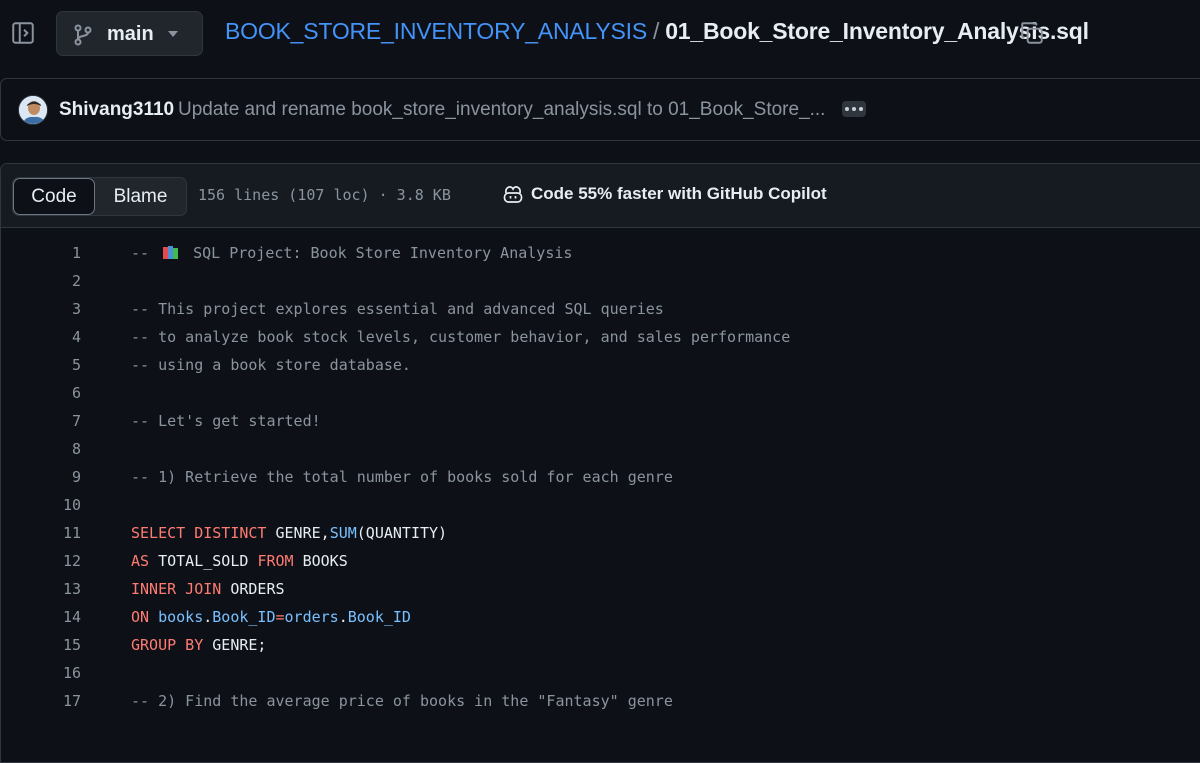 Image resolution: width=1200 pixels, height=763 pixels. What do you see at coordinates (41, 253) in the screenshot?
I see `line-number: 1` at bounding box center [41, 253].